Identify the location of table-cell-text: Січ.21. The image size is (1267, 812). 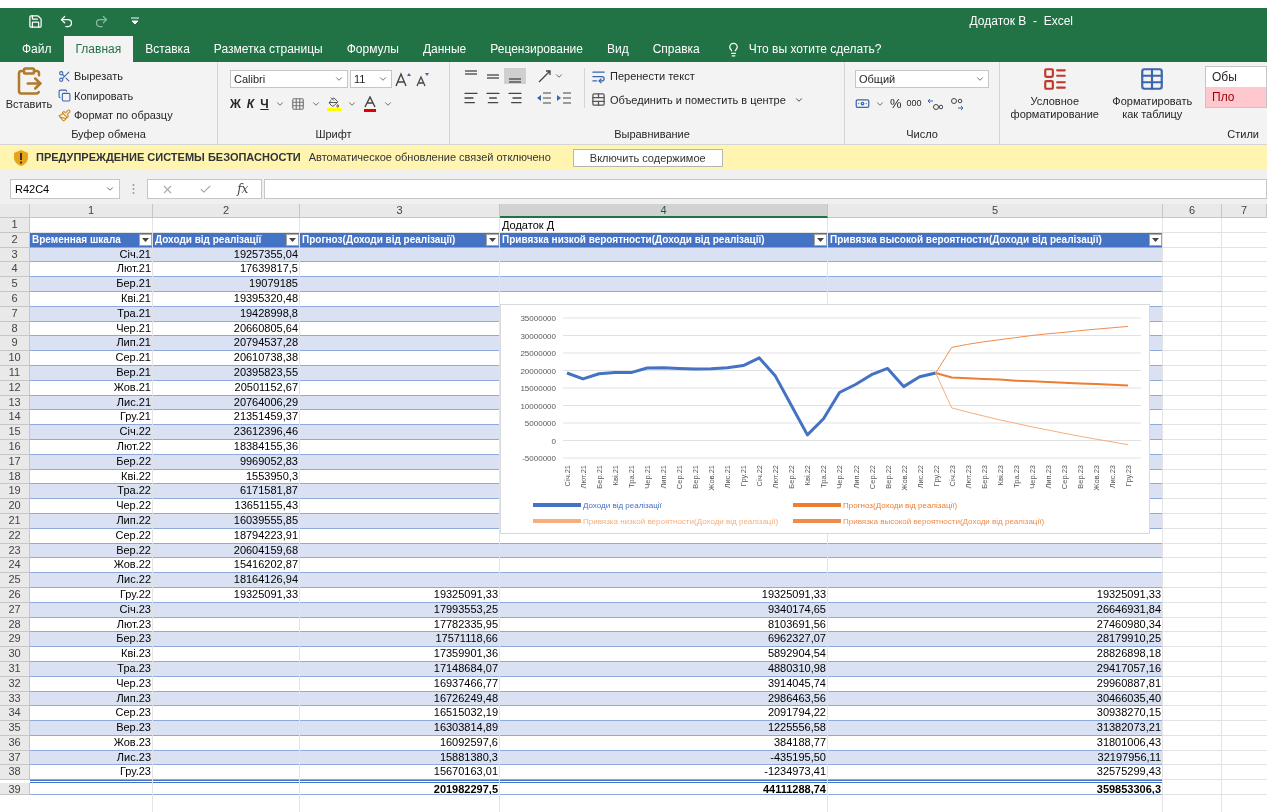
(135, 254).